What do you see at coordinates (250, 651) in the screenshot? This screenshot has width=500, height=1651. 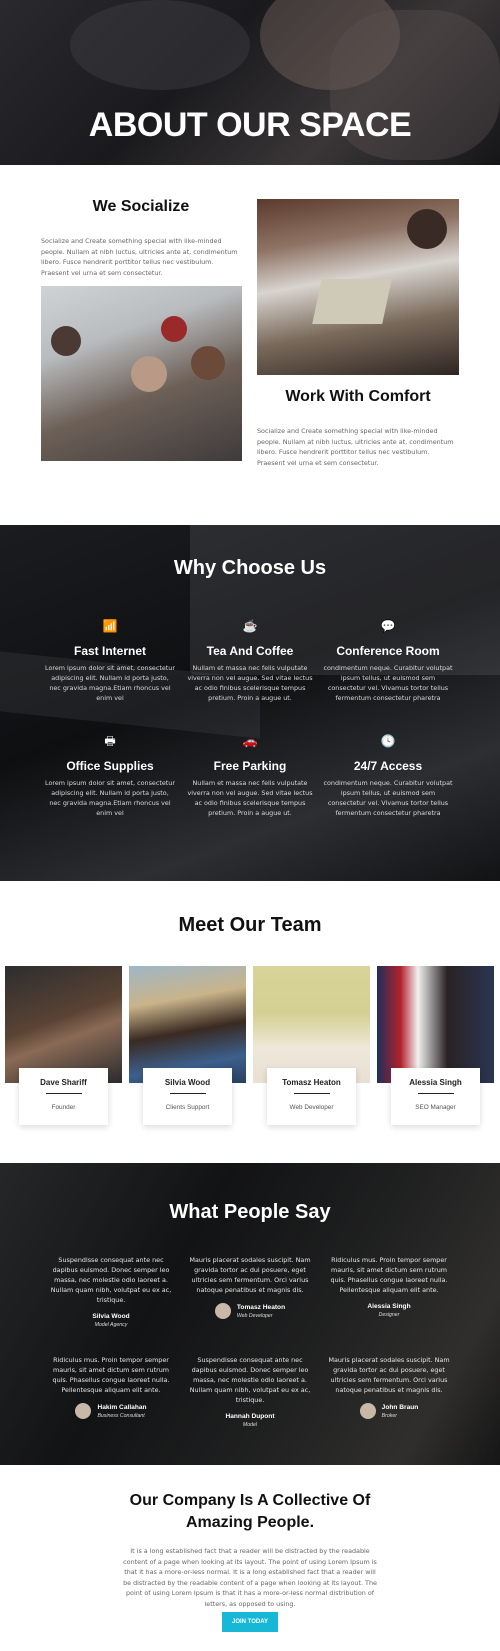 I see `feature-title: Tea And Coffee` at bounding box center [250, 651].